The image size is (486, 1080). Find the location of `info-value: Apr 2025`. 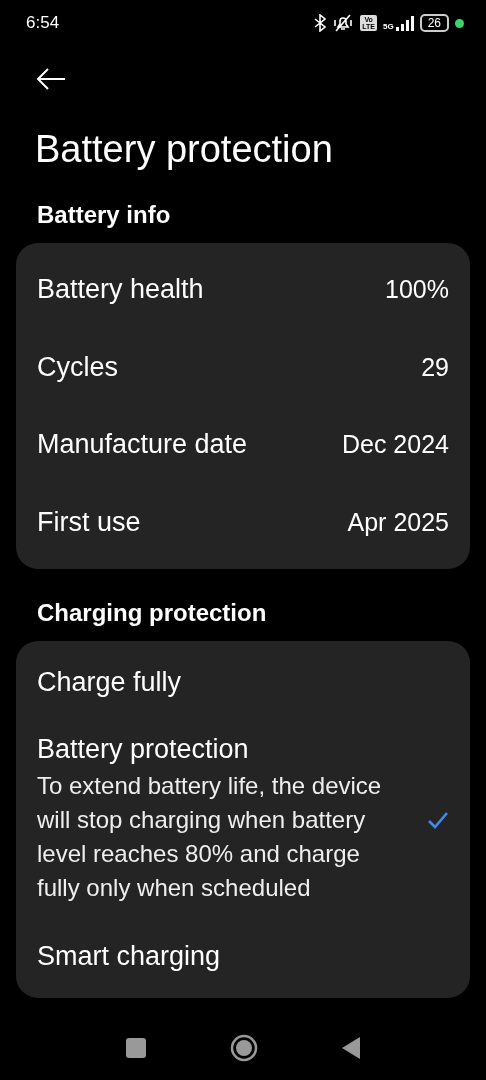

info-value: Apr 2025 is located at coordinates (398, 522).